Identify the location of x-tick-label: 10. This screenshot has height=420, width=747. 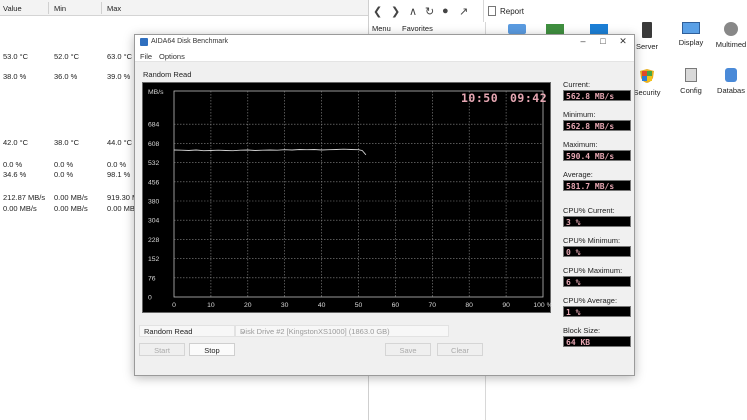
(211, 305).